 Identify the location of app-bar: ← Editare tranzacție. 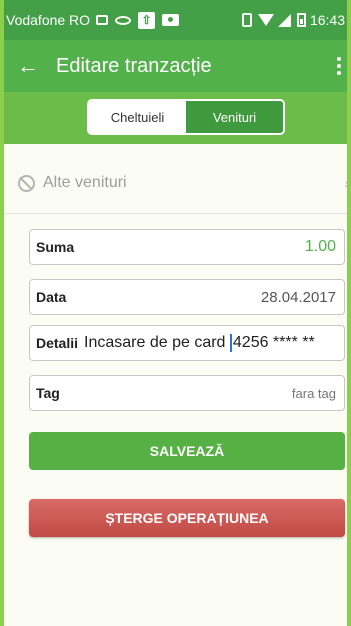
(175, 66).